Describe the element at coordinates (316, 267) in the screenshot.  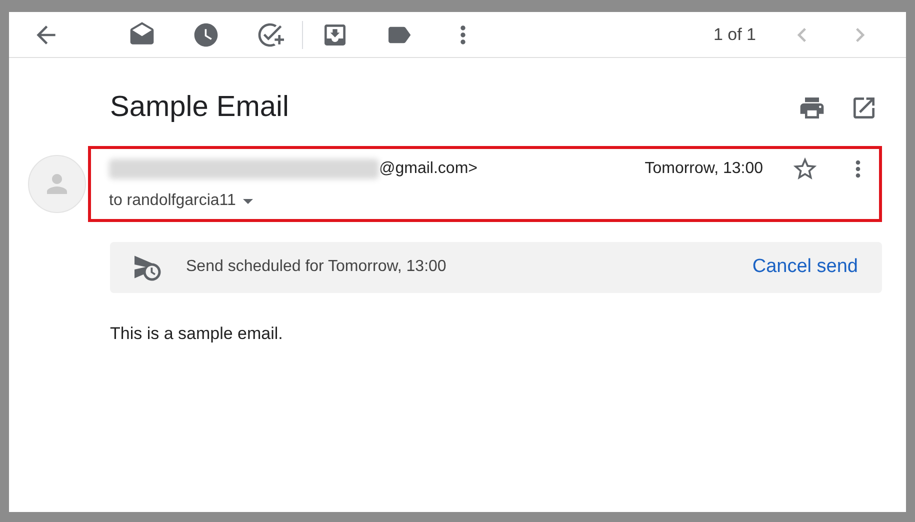
I see `scheduled-text: Send scheduled for Tomorrow, 13:00` at that location.